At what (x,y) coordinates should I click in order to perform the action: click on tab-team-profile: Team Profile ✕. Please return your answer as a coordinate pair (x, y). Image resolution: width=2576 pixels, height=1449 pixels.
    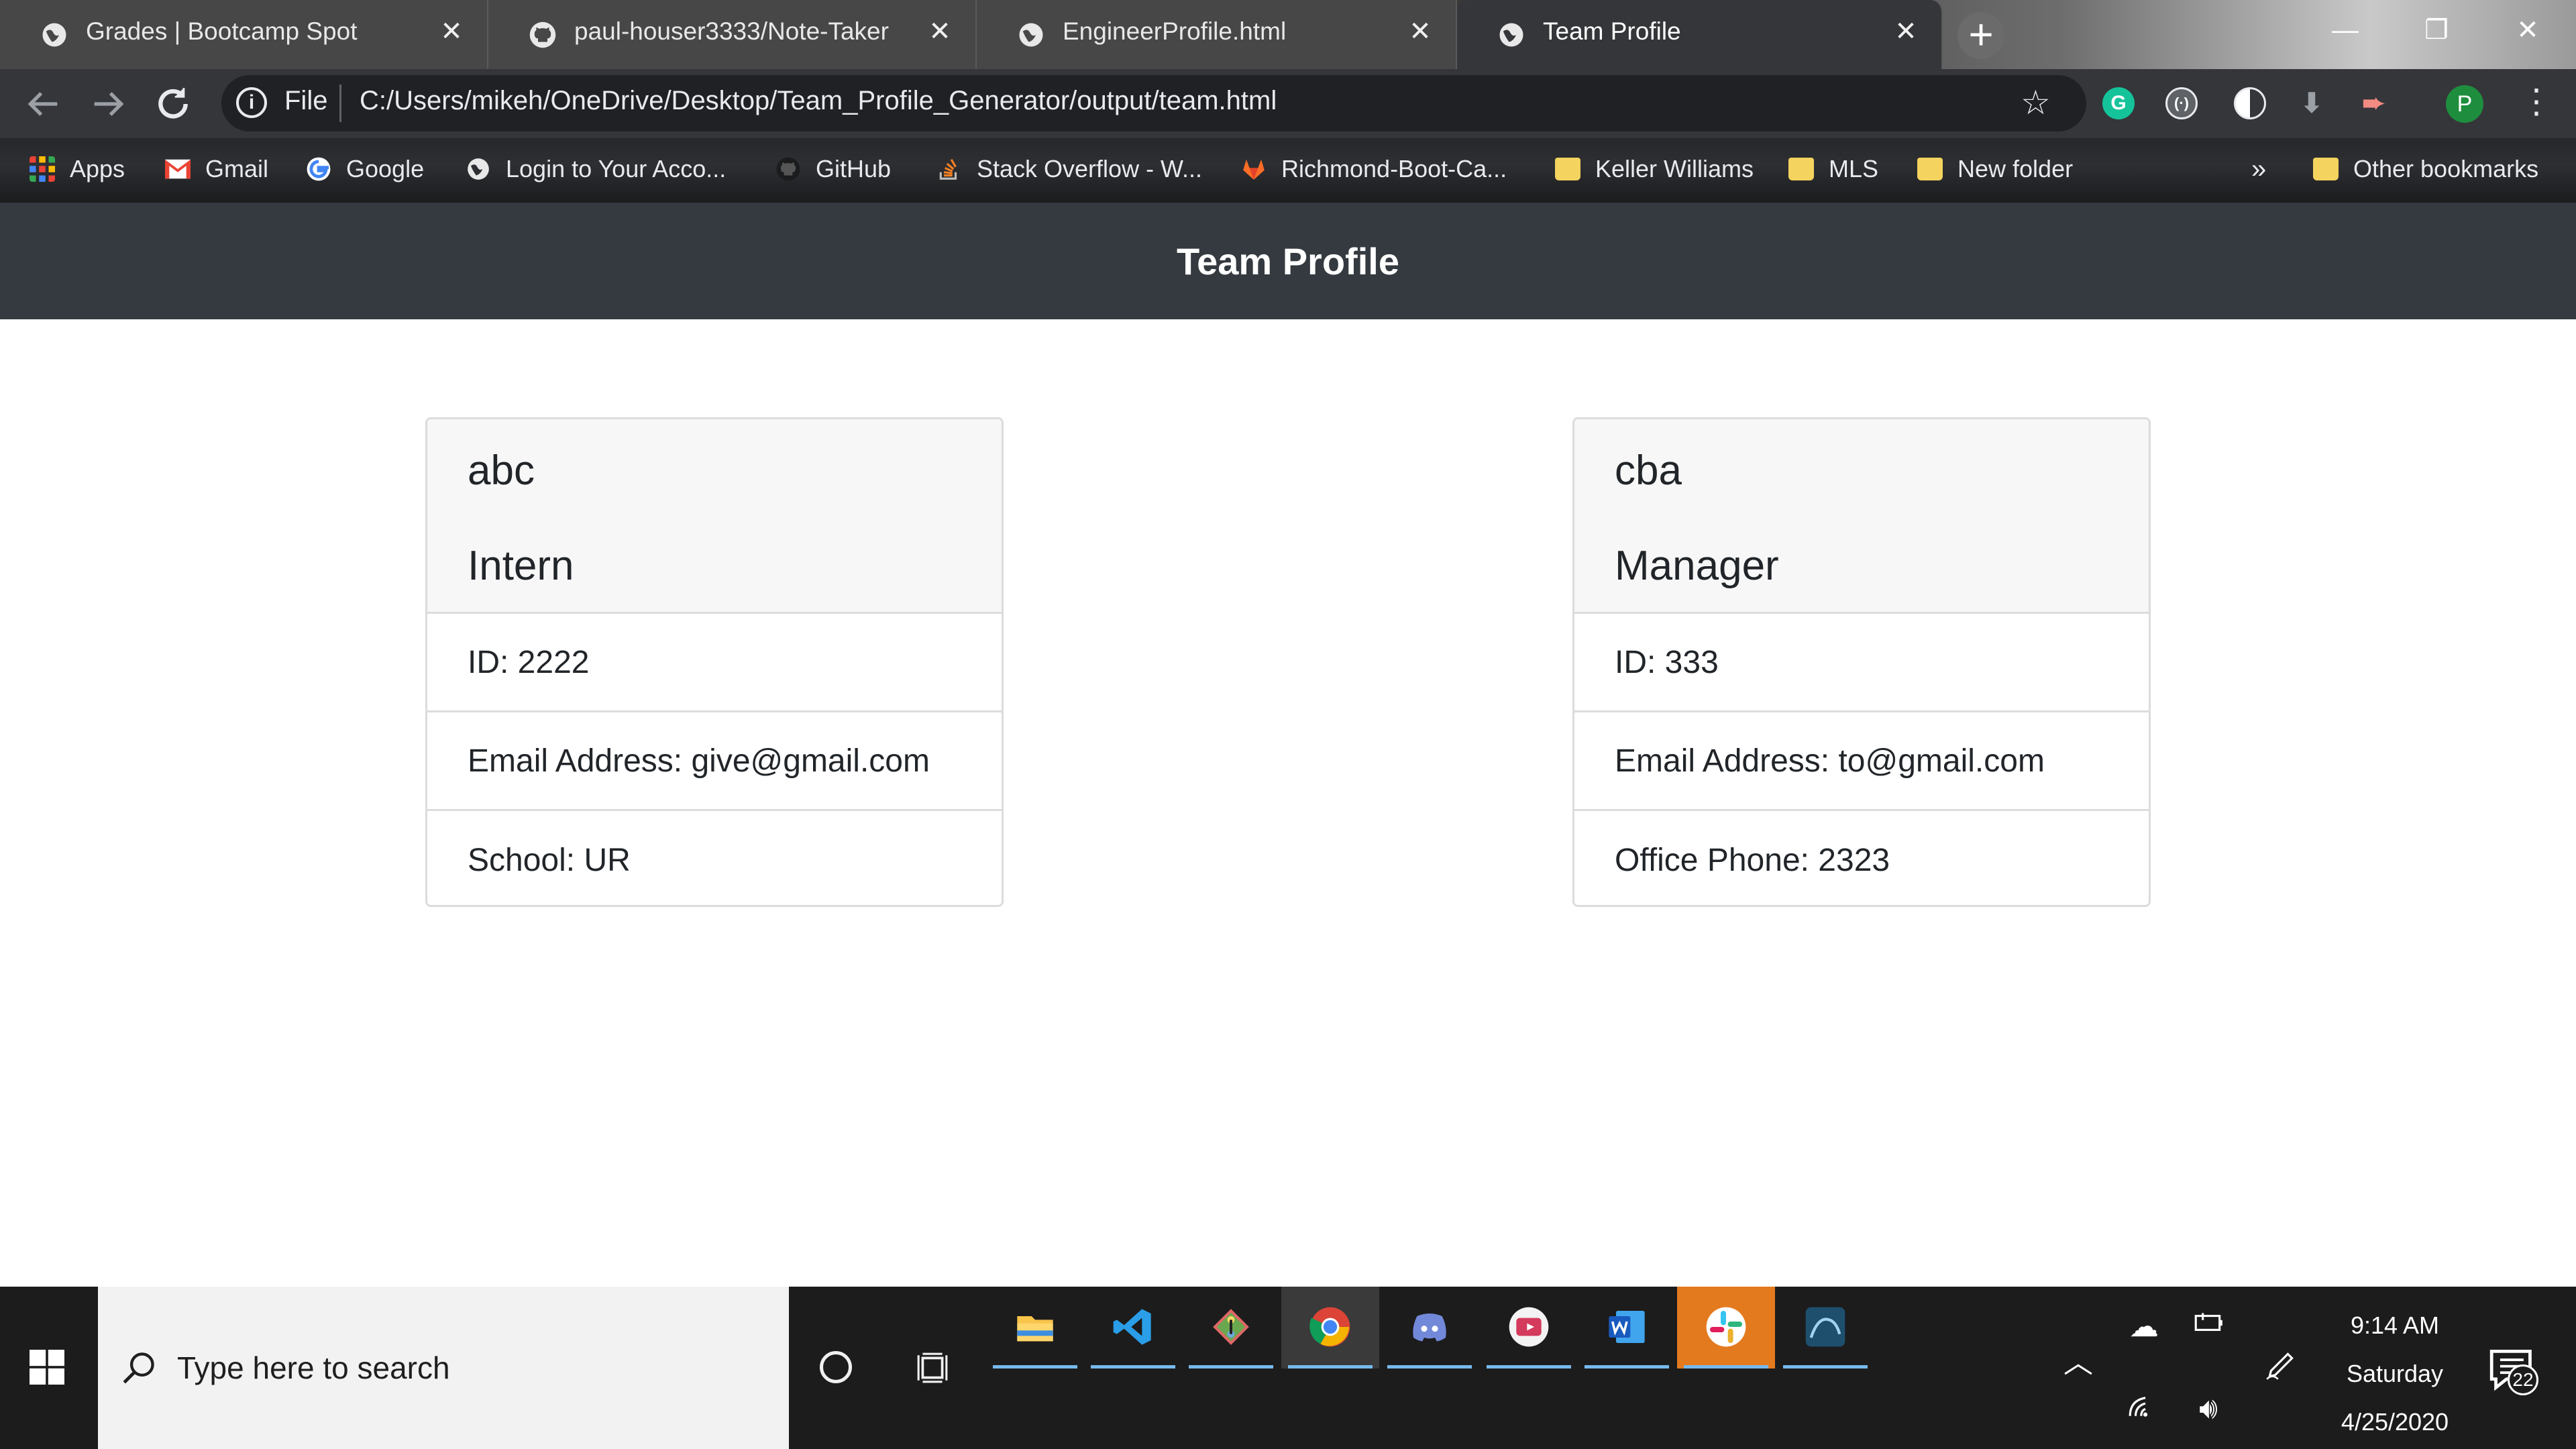
    Looking at the image, I should click on (1700, 34).